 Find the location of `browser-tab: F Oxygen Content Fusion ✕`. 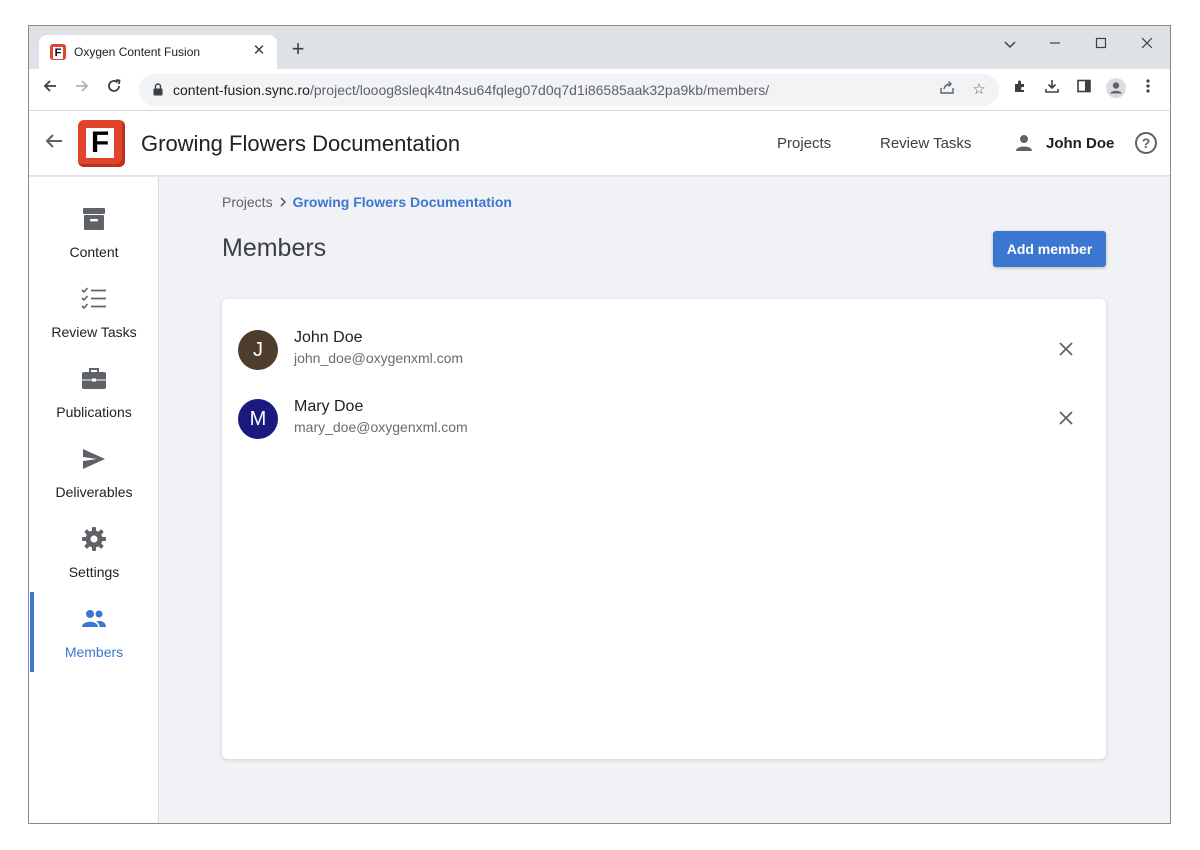

browser-tab: F Oxygen Content Fusion ✕ is located at coordinates (158, 52).